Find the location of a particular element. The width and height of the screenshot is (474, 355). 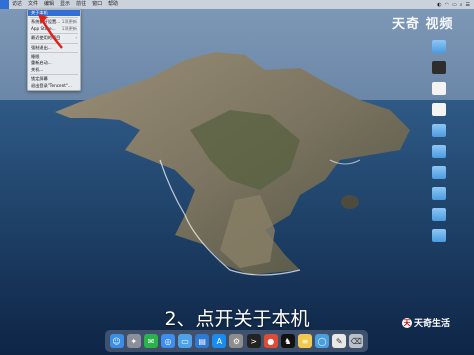

menu-finder: 访达 is located at coordinates (17, 4).